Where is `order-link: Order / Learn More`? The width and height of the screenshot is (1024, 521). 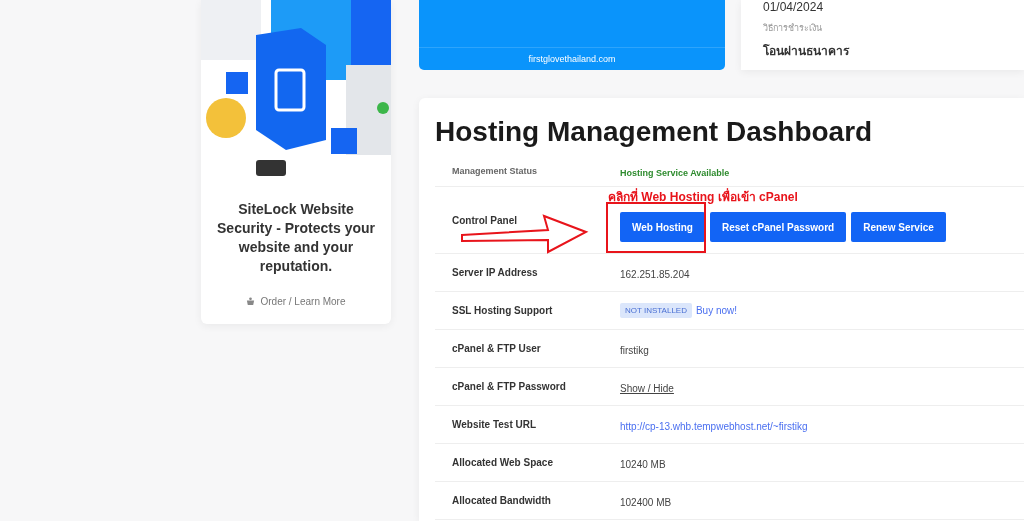
order-link: Order / Learn More is located at coordinates (296, 301).